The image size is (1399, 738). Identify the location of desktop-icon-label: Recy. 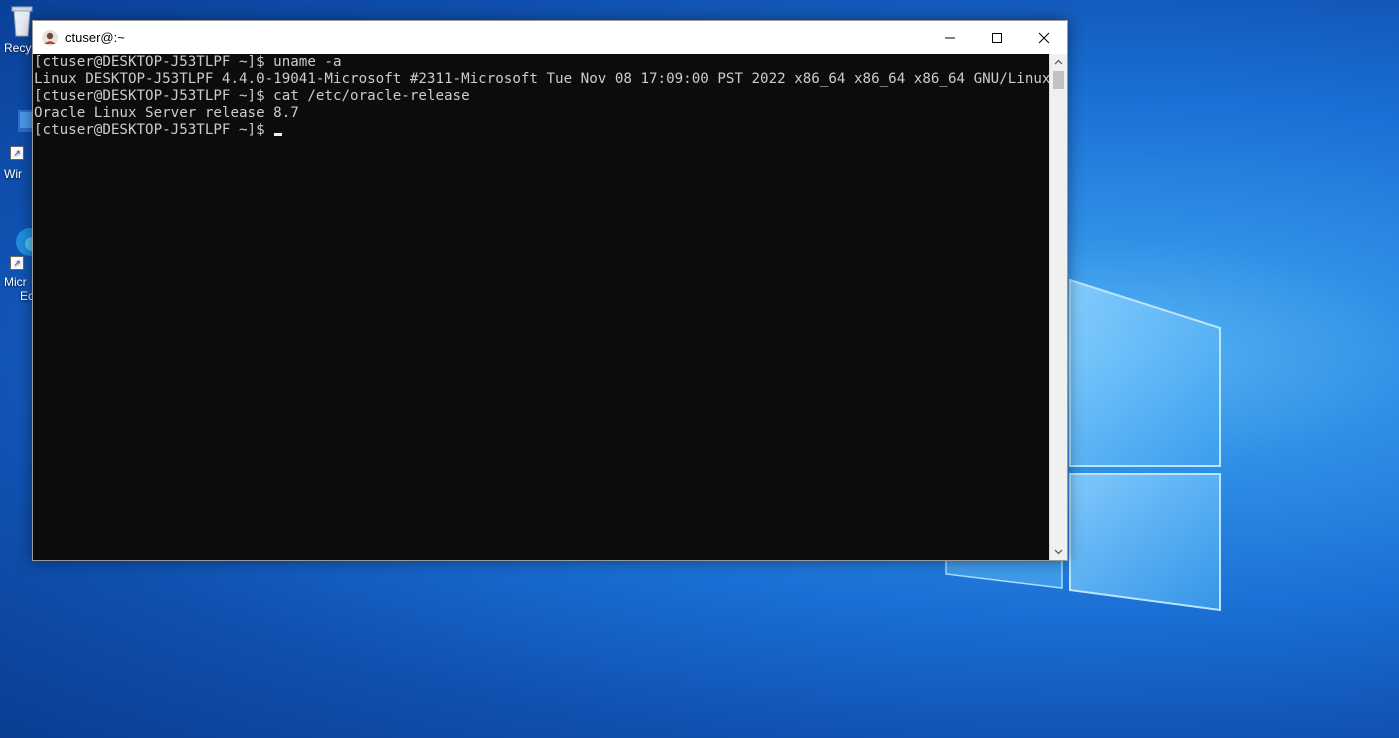
(18, 48).